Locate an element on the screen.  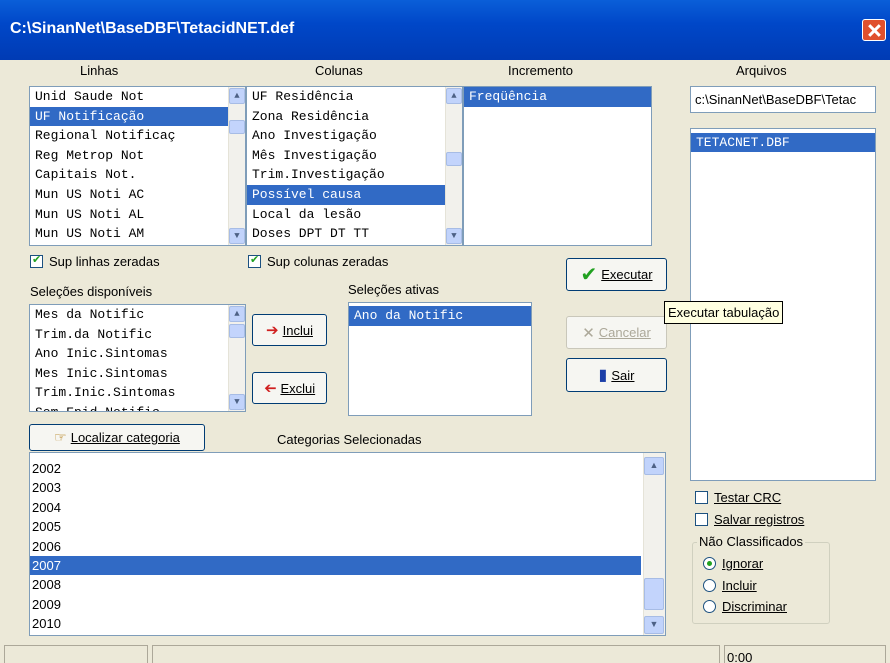
executar-button: ✔ Executar is located at coordinates (616, 274).